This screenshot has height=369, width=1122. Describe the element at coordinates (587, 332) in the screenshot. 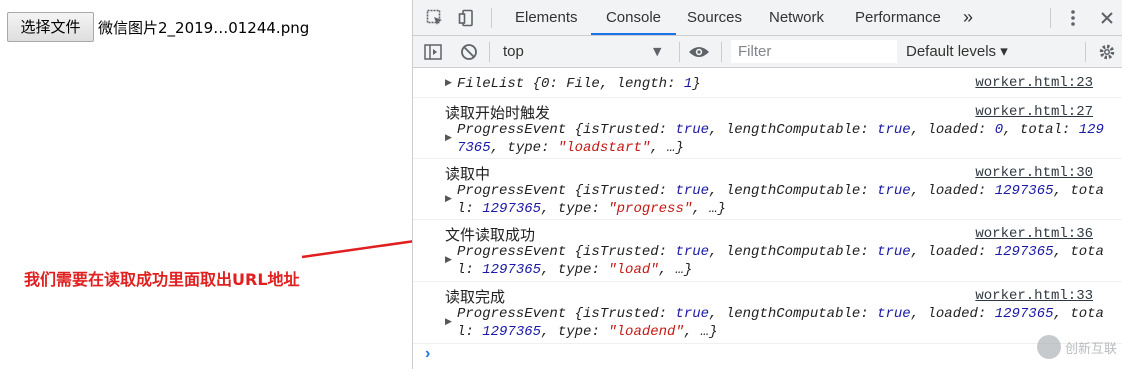

I see `message-object-wrap: l: 1297365, type: "loadend", …}` at that location.